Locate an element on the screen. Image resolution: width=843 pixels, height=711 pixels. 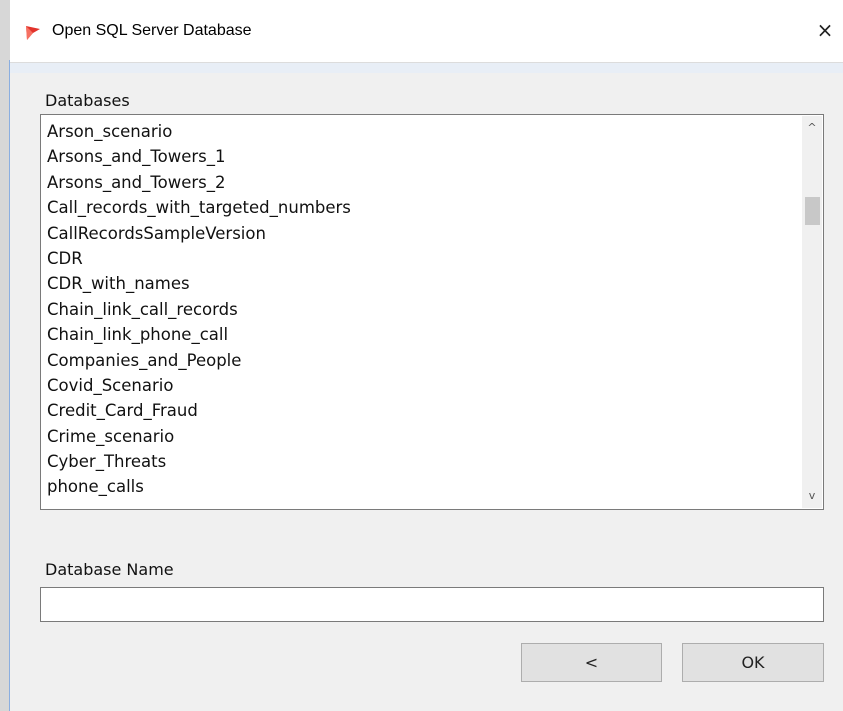
window-title: Open SQL Server Database is located at coordinates (152, 30).